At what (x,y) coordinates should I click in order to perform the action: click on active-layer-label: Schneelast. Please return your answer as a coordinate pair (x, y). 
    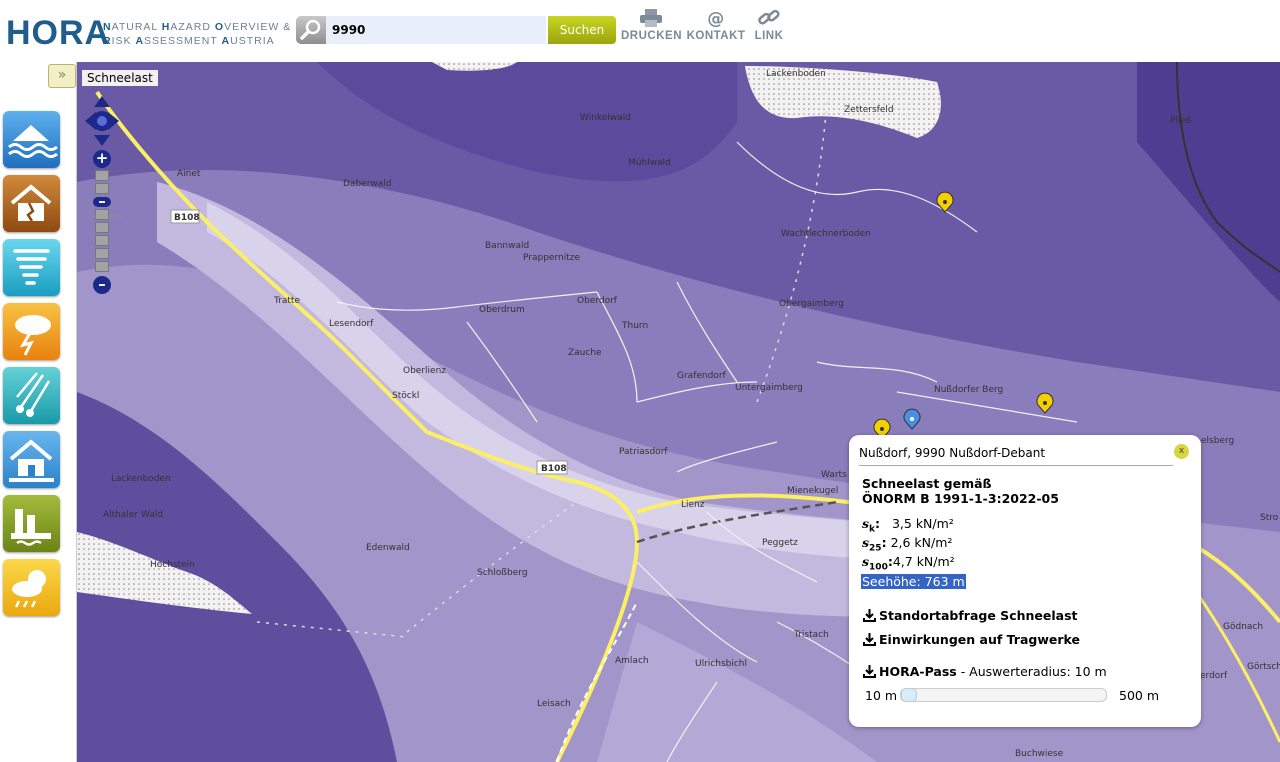
    Looking at the image, I should click on (120, 78).